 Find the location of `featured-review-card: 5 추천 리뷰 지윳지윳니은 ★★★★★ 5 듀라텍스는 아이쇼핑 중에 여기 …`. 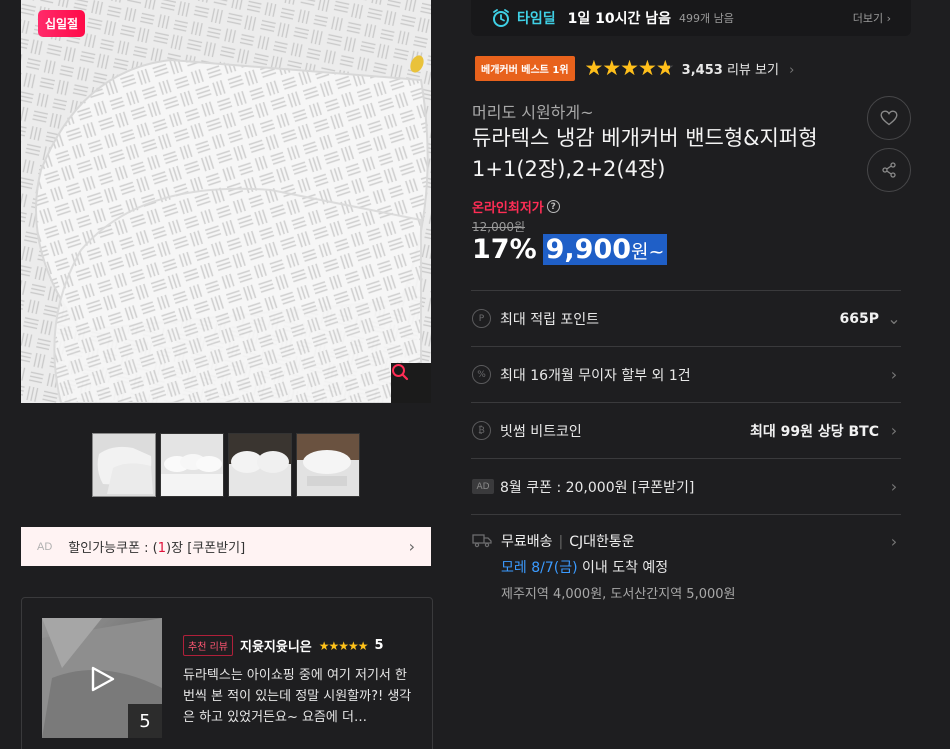

featured-review-card: 5 추천 리뷰 지윳지윳니은 ★★★★★ 5 듀라텍스는 아이쇼핑 중에 여기 … is located at coordinates (227, 673).